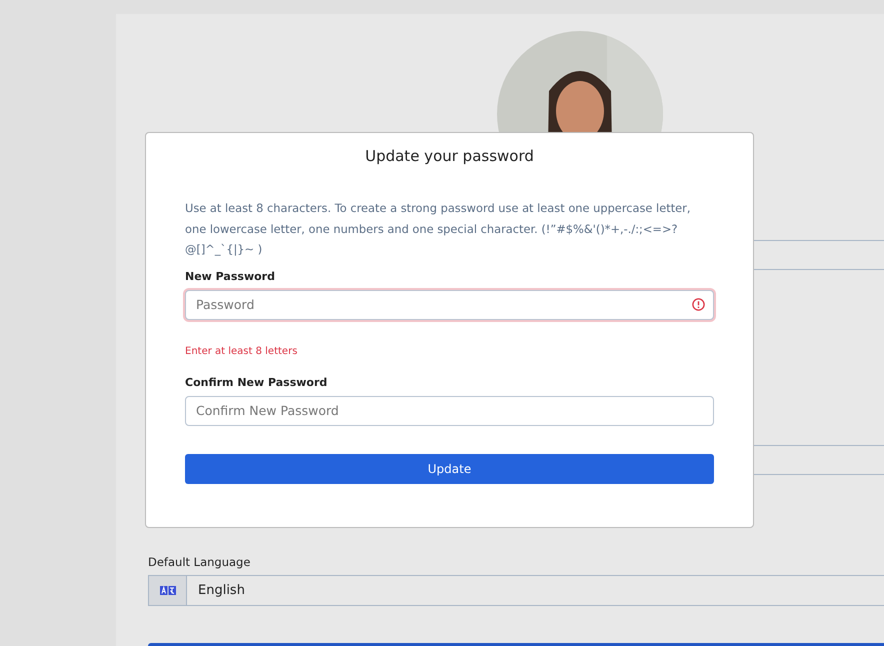  Describe the element at coordinates (449, 411) in the screenshot. I see `password-field: Confirm New Password` at that location.